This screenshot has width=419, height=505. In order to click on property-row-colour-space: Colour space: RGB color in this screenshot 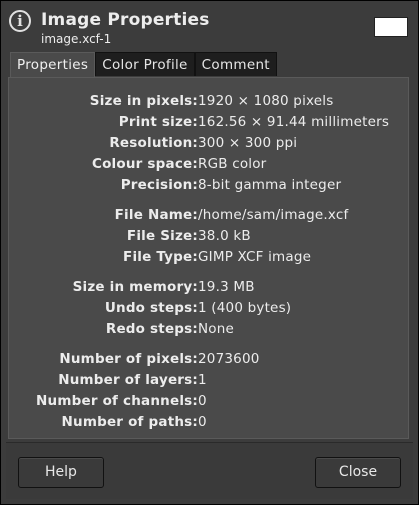, I will do `click(209, 164)`.